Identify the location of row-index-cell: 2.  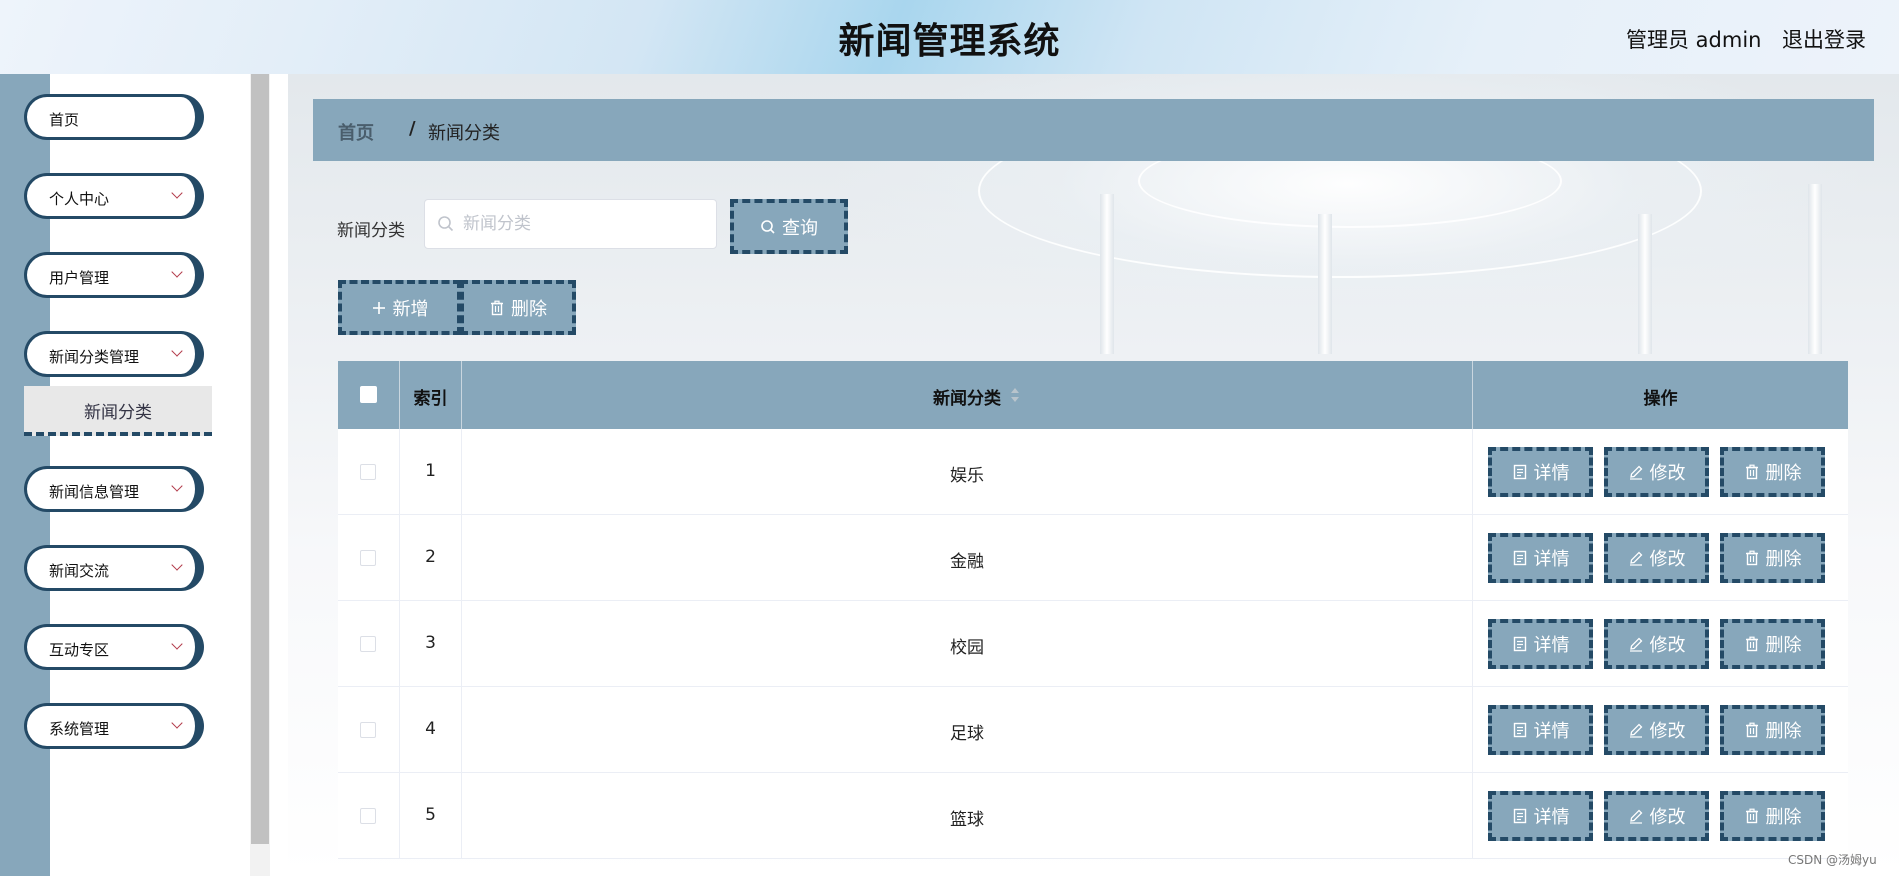
(431, 558).